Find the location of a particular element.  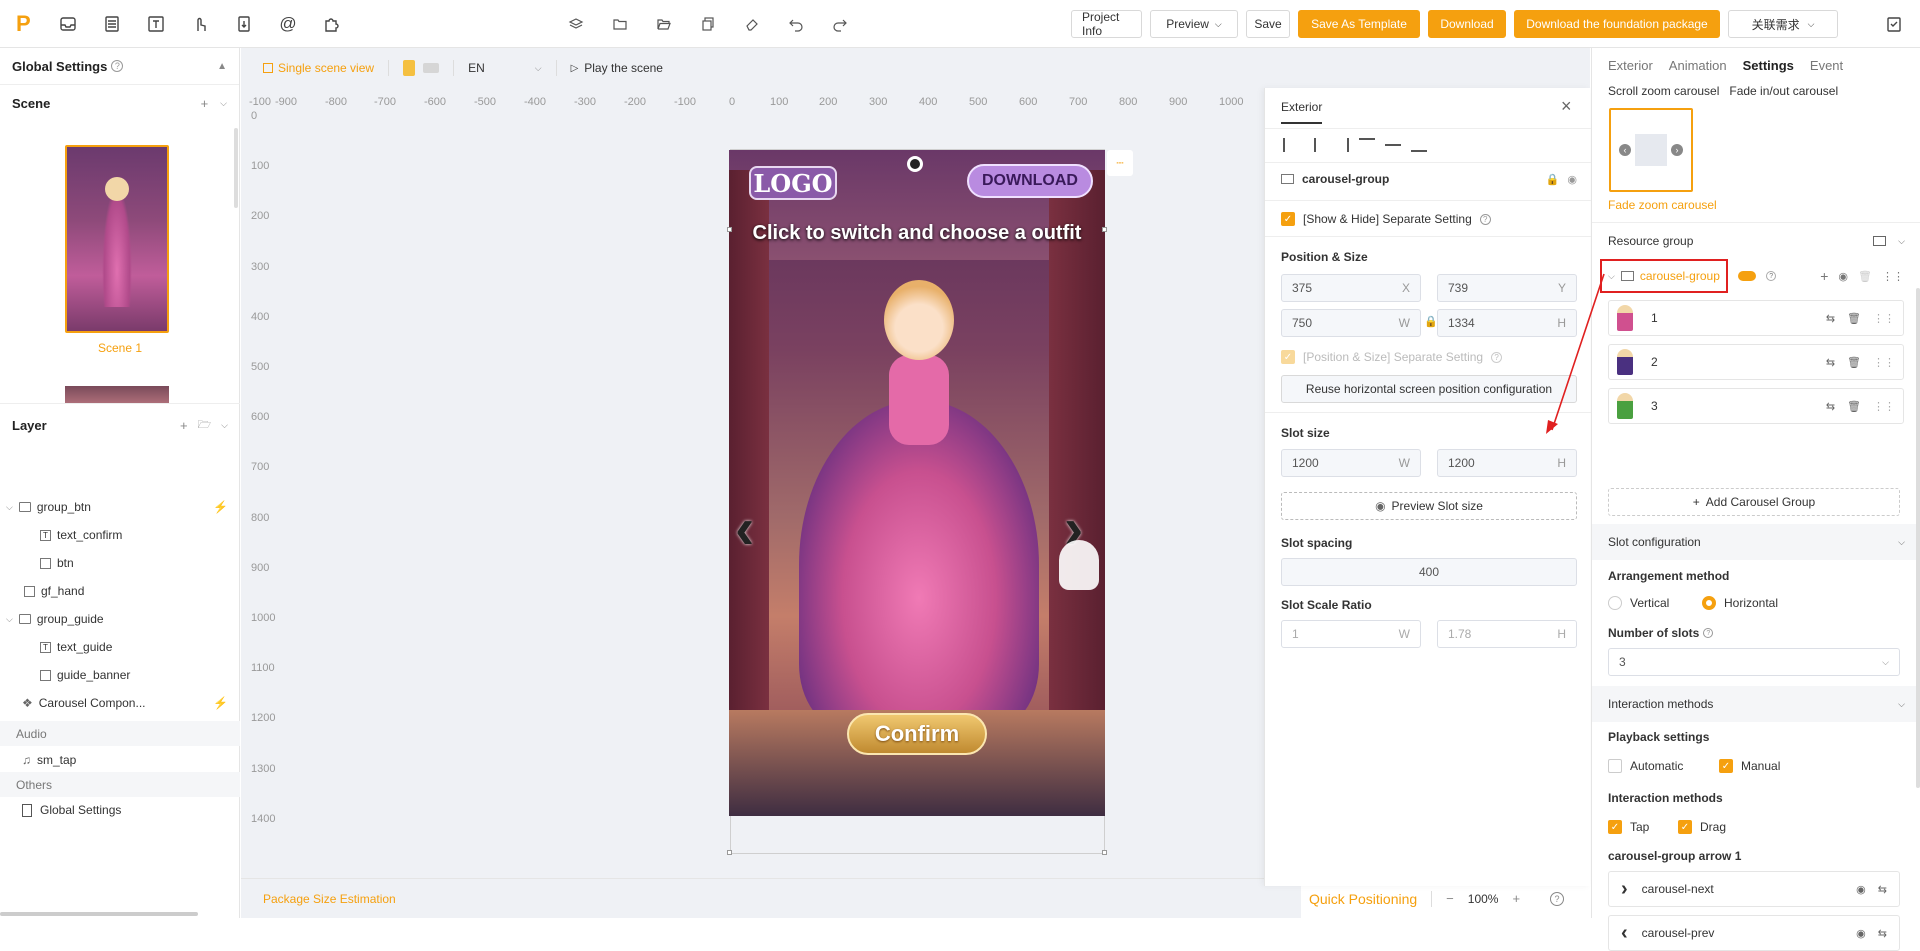

drag-checkbox: ✓ Drag is located at coordinates (1702, 827).